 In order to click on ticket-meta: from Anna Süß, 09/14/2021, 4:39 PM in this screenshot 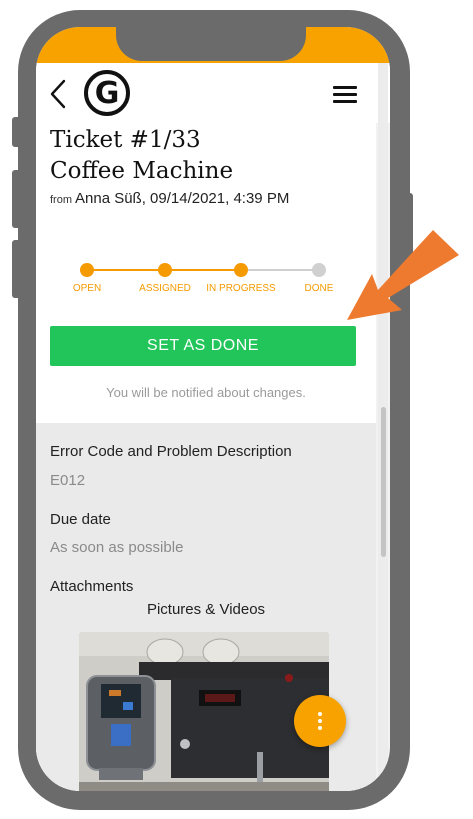, I will do `click(169, 198)`.